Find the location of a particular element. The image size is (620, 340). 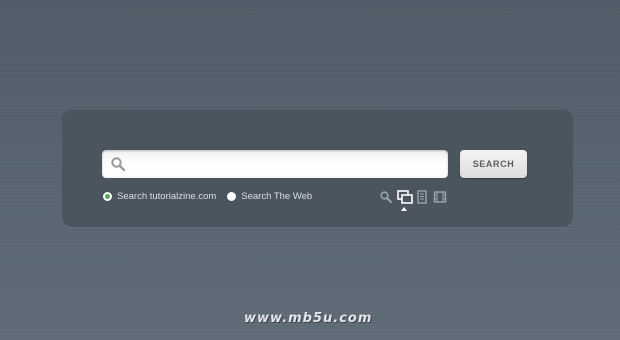

selected-type-indicator is located at coordinates (404, 209).